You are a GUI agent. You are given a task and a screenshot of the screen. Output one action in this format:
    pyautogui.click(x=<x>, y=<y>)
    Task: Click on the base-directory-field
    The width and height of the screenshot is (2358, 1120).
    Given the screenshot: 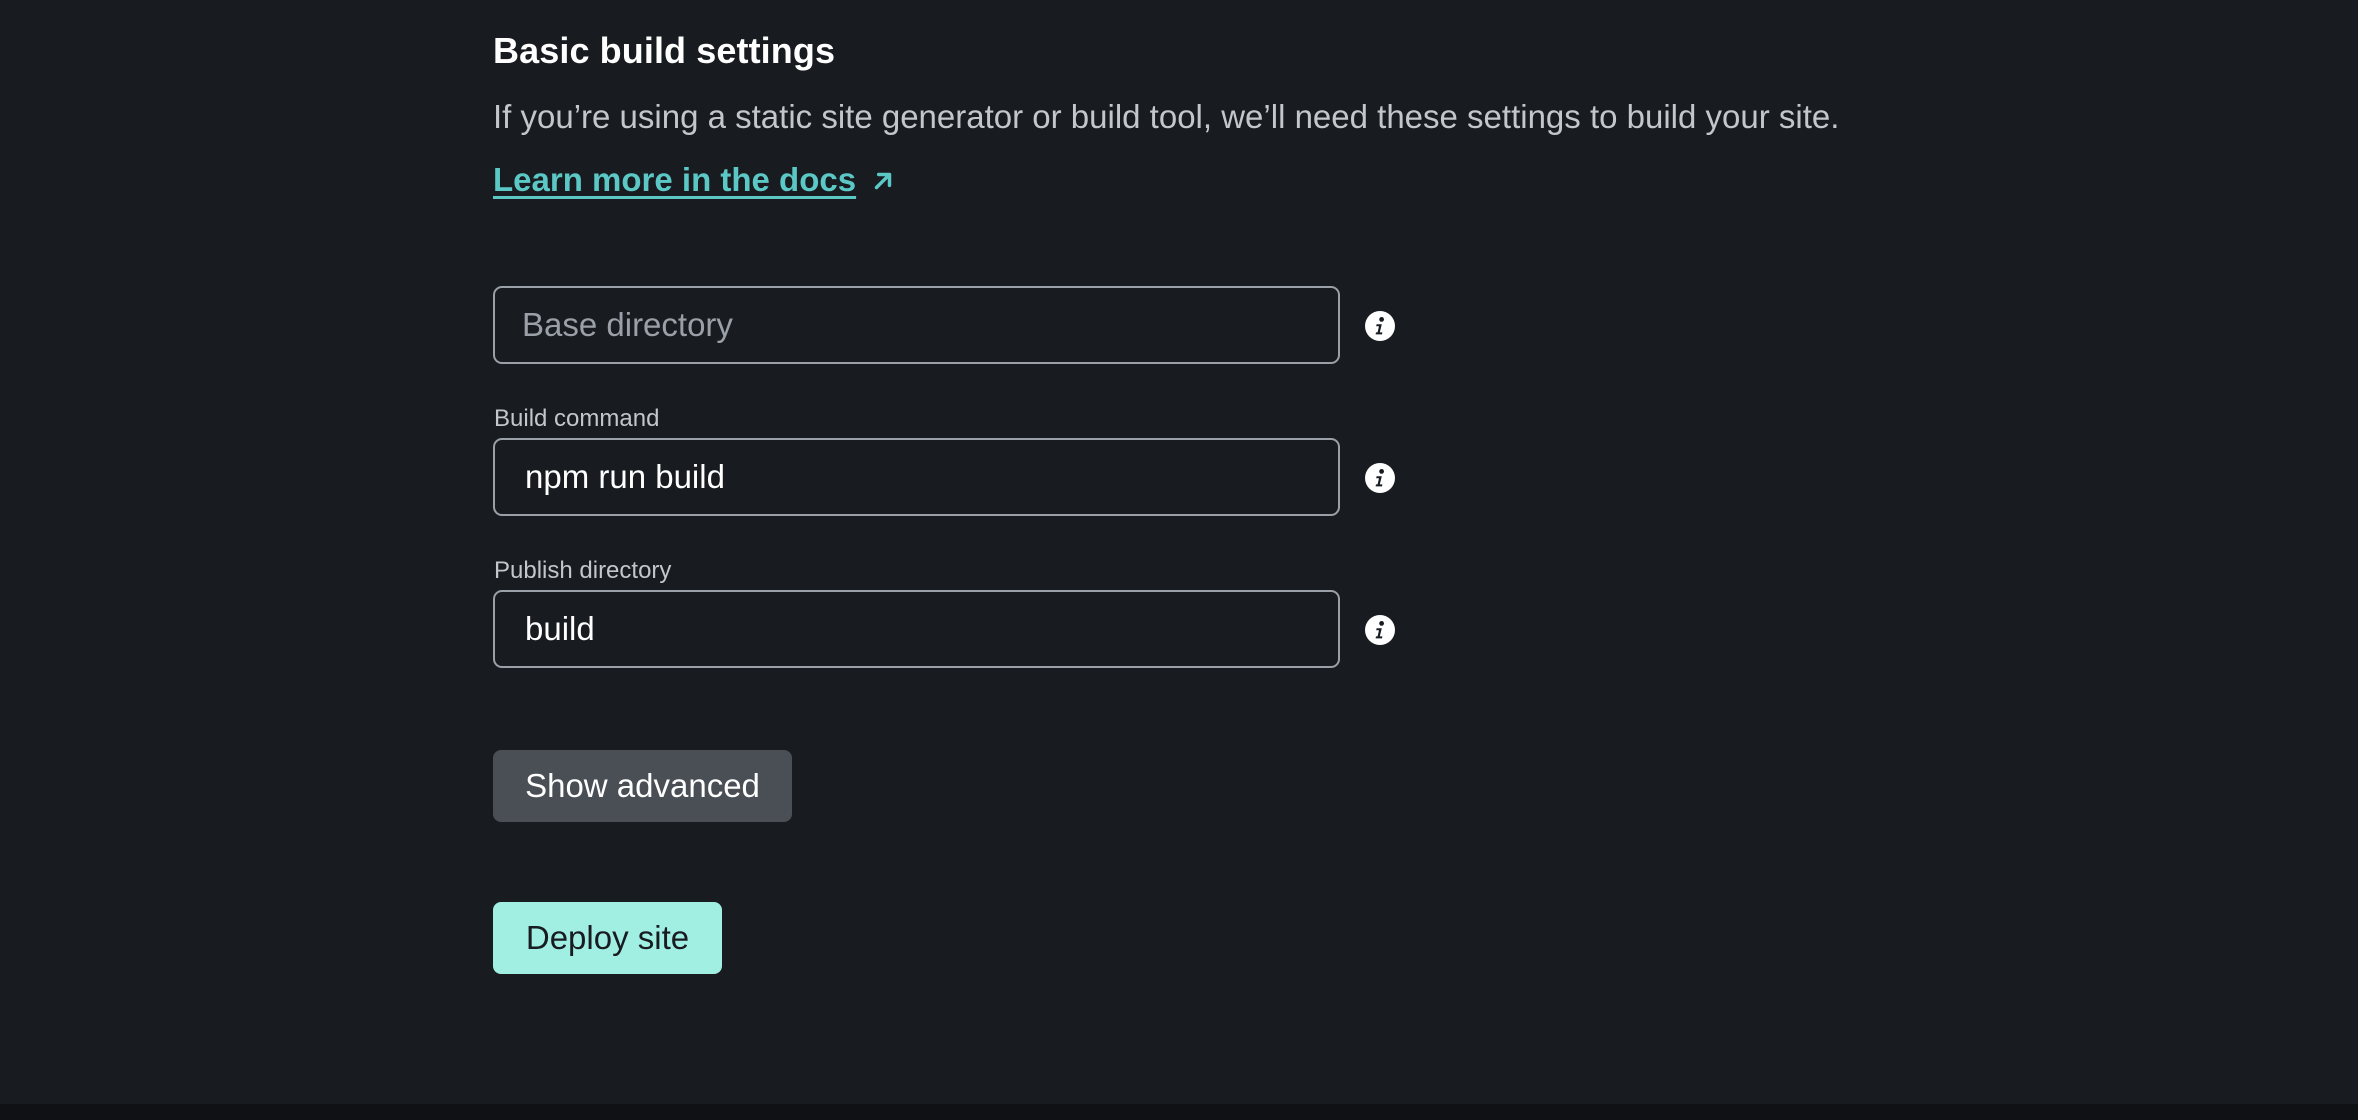 What is the action you would take?
    pyautogui.click(x=916, y=325)
    